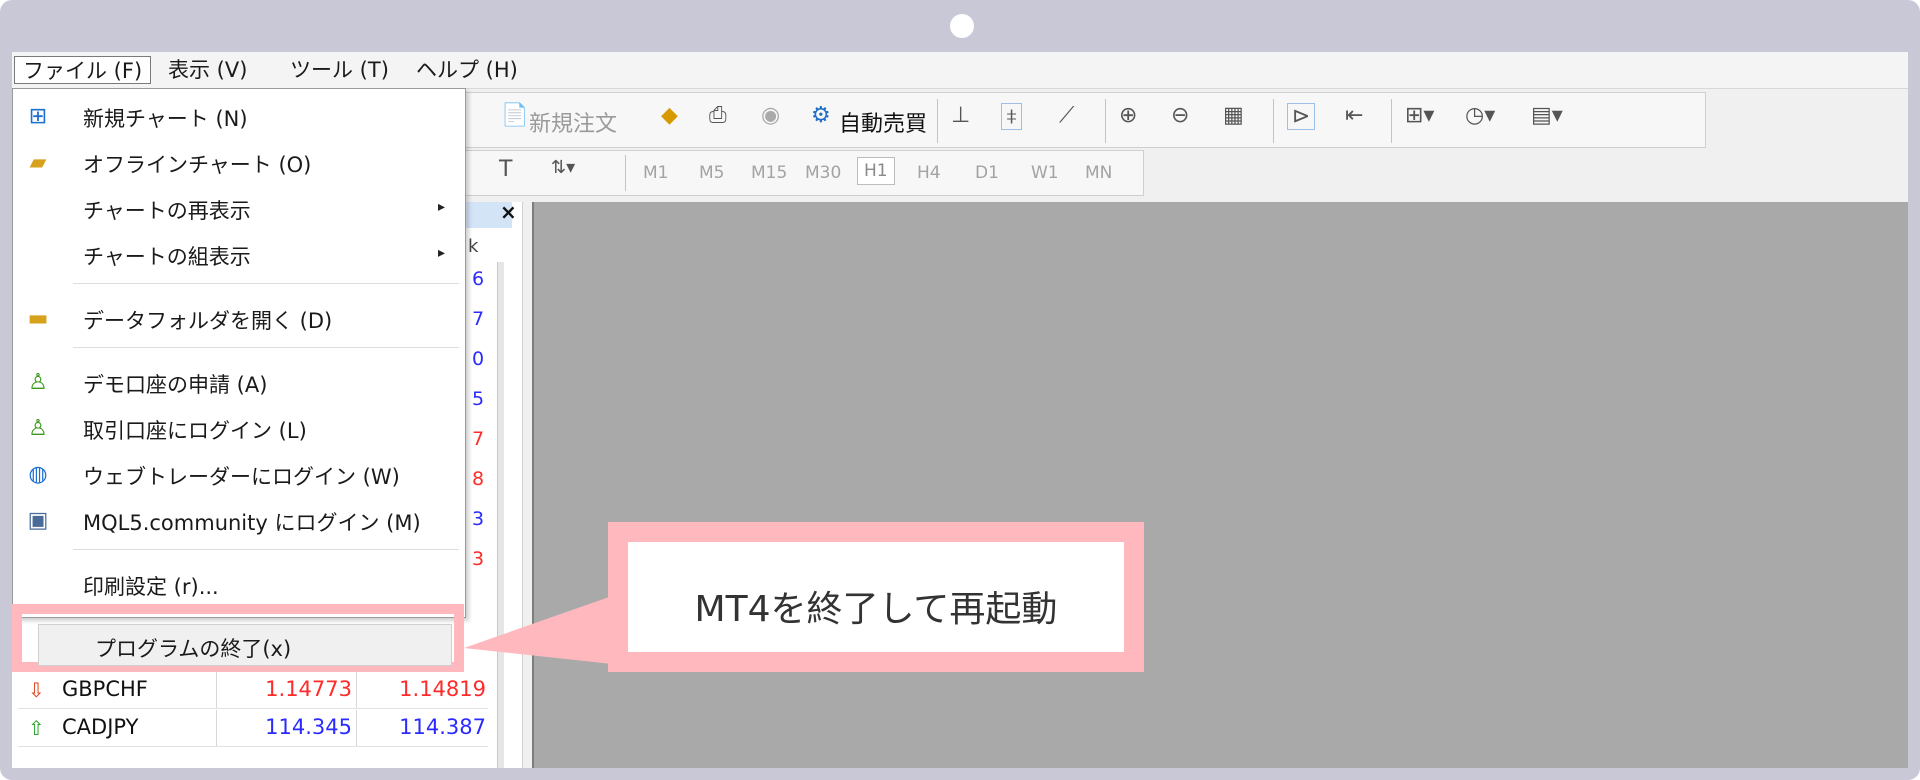  I want to click on menu-item-exit: プログラムの終了(x), so click(245, 645).